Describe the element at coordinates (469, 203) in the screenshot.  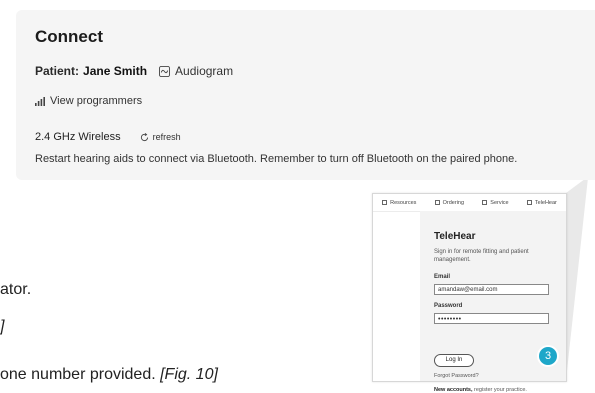
I see `telehear-top-nav: Resources Ordering Service TeleHear` at that location.